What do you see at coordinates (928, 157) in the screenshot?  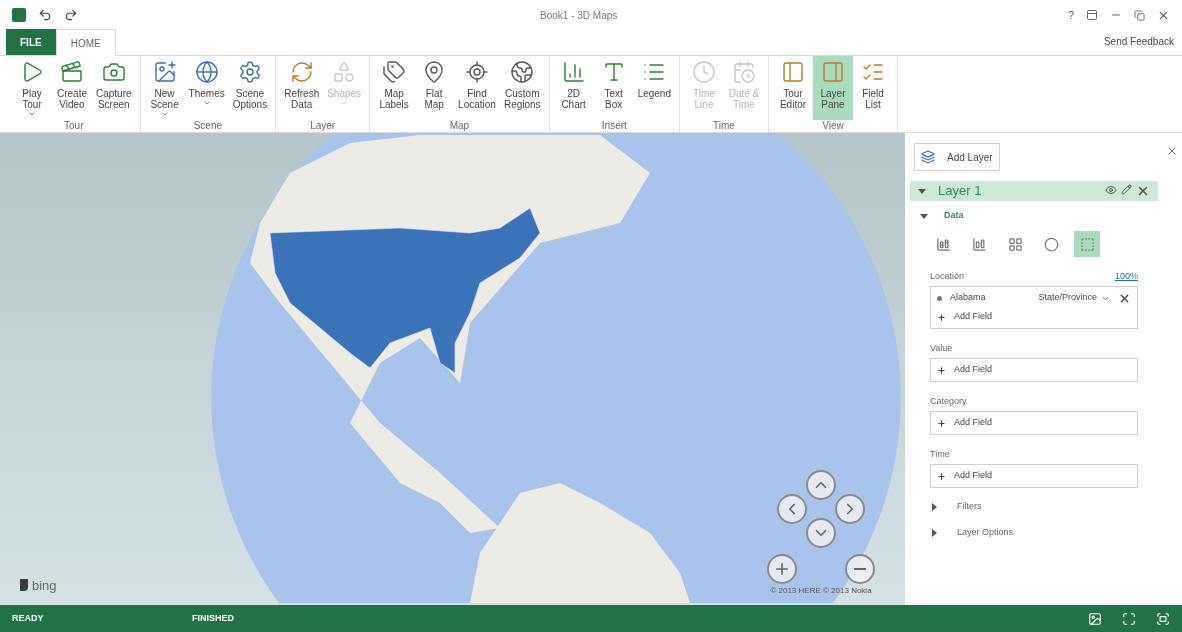 I see `add-layer-icon` at bounding box center [928, 157].